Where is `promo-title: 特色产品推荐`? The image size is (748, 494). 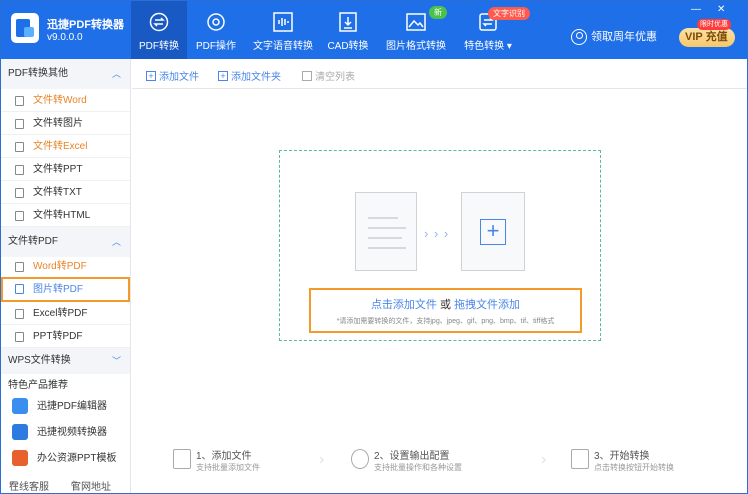
promo-title: 特色产品推荐 is located at coordinates (38, 385).